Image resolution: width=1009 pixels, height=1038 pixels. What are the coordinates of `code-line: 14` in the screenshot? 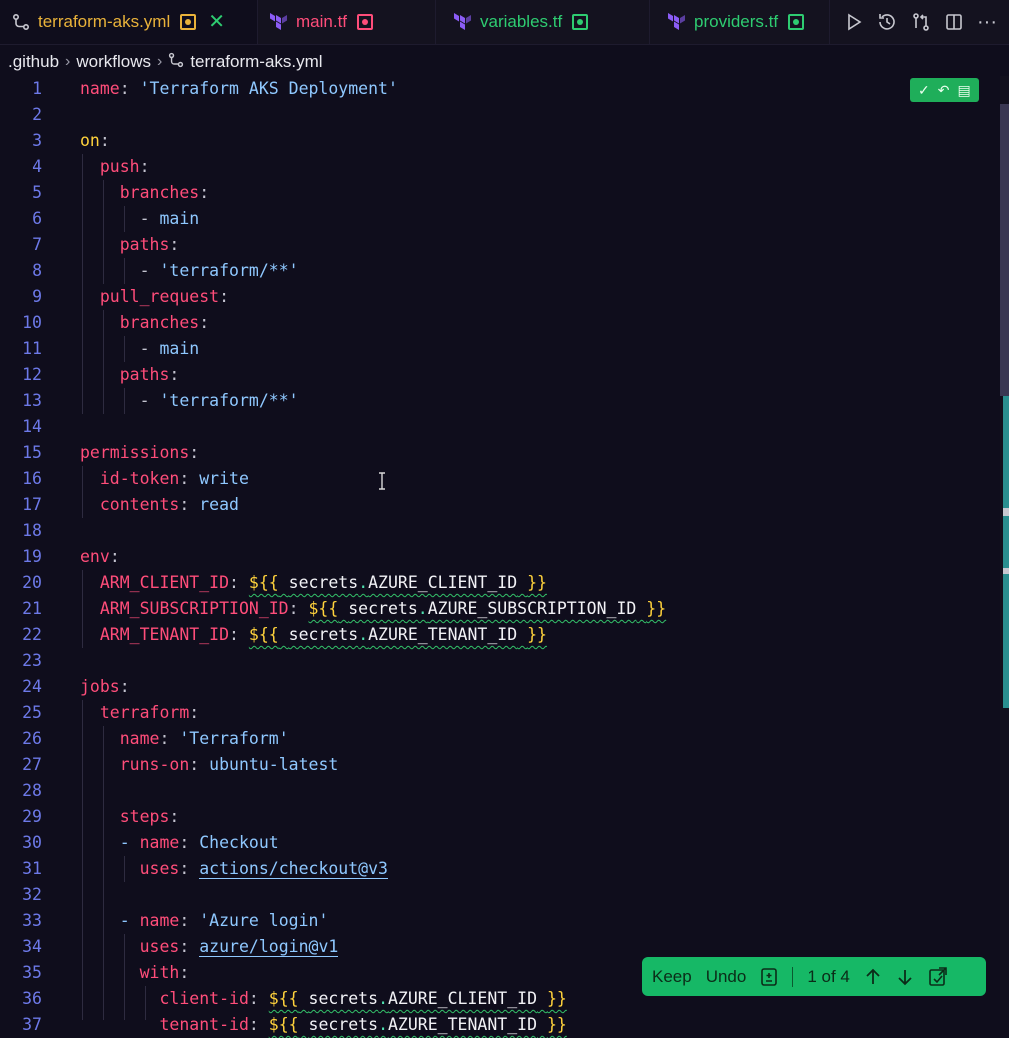 It's located at (32, 426).